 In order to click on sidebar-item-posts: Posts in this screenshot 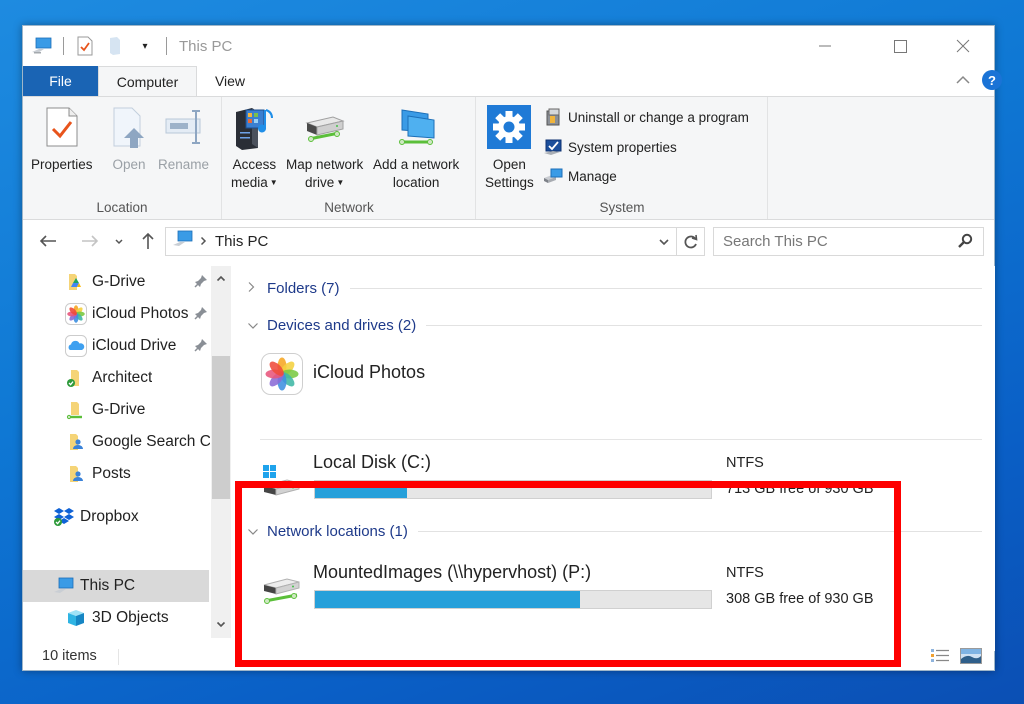, I will do `click(117, 474)`.